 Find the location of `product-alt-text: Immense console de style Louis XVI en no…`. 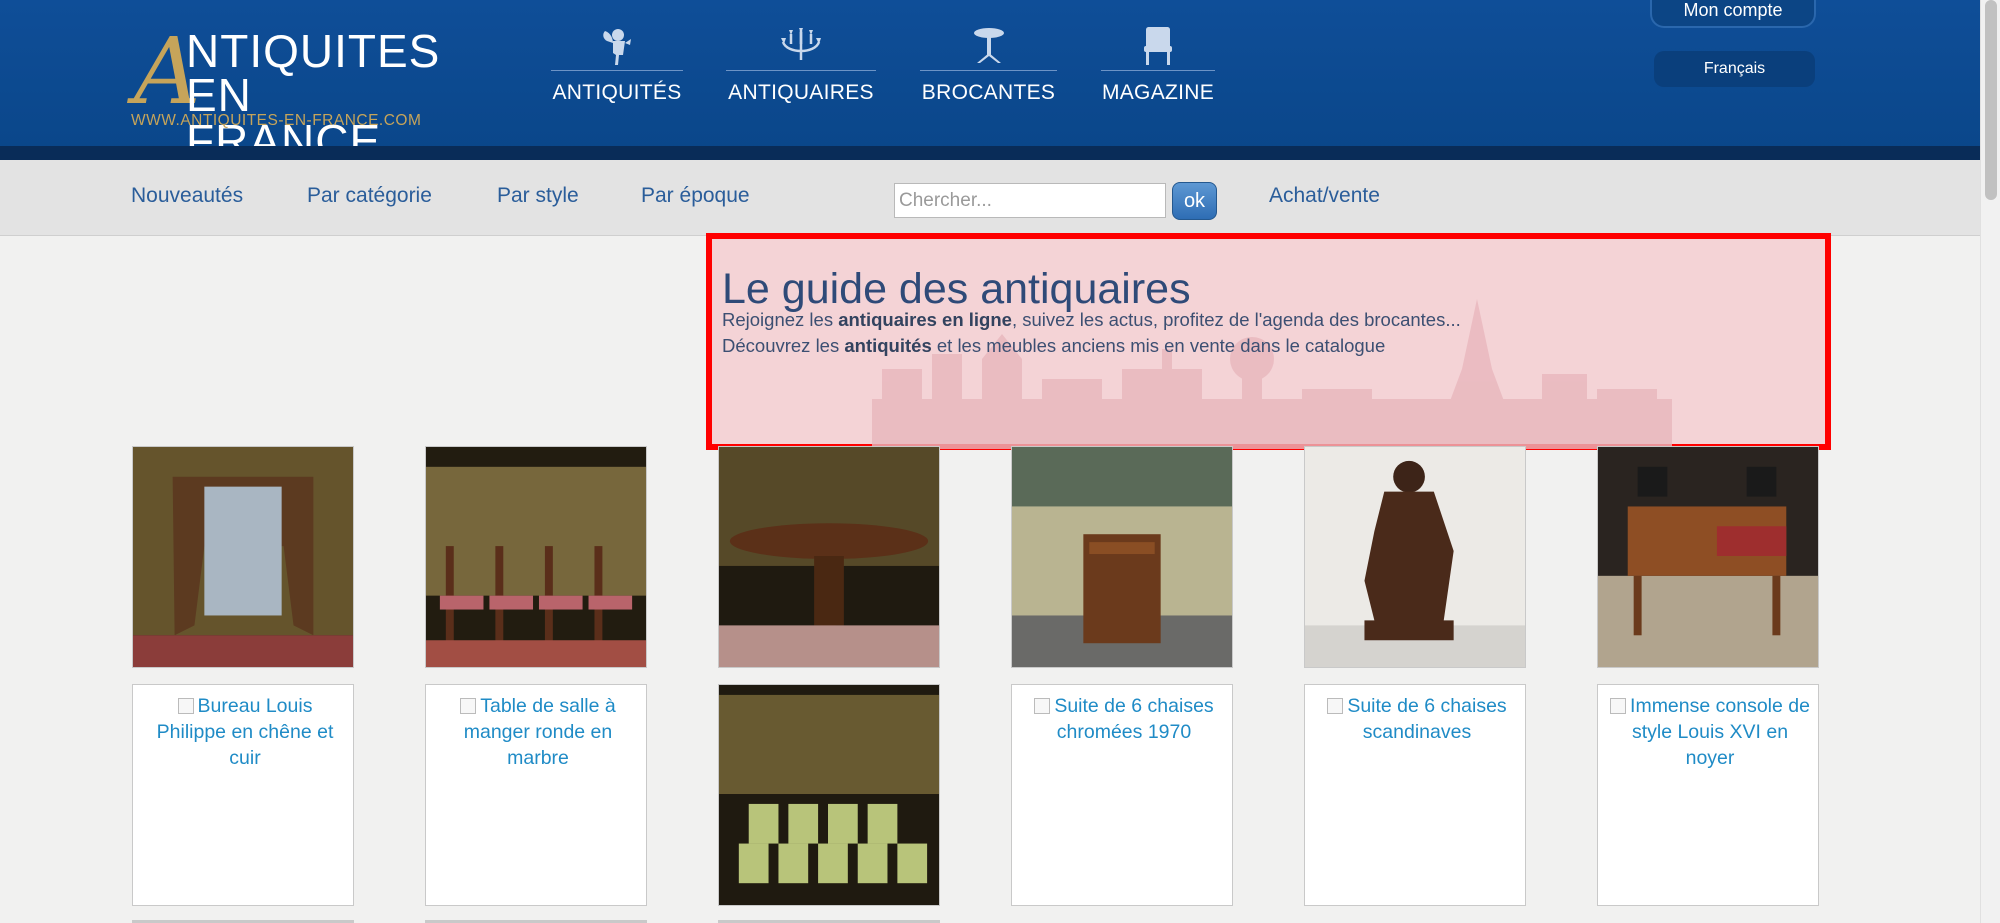

product-alt-text: Immense console de style Louis XVI en no… is located at coordinates (1710, 732).